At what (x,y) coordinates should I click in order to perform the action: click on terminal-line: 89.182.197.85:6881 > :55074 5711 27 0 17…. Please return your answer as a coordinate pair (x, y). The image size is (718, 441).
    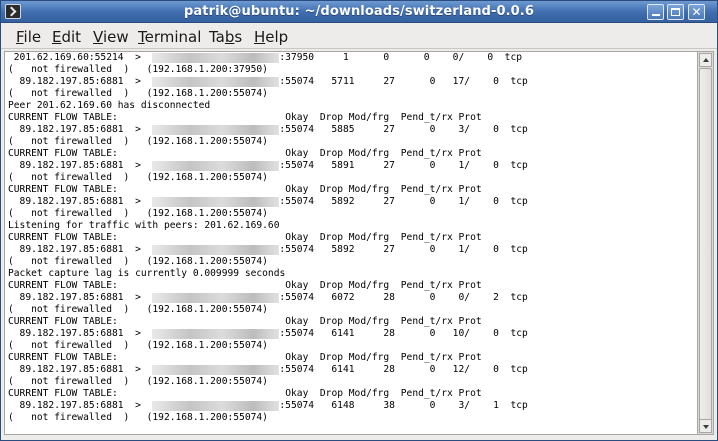
    Looking at the image, I should click on (268, 82).